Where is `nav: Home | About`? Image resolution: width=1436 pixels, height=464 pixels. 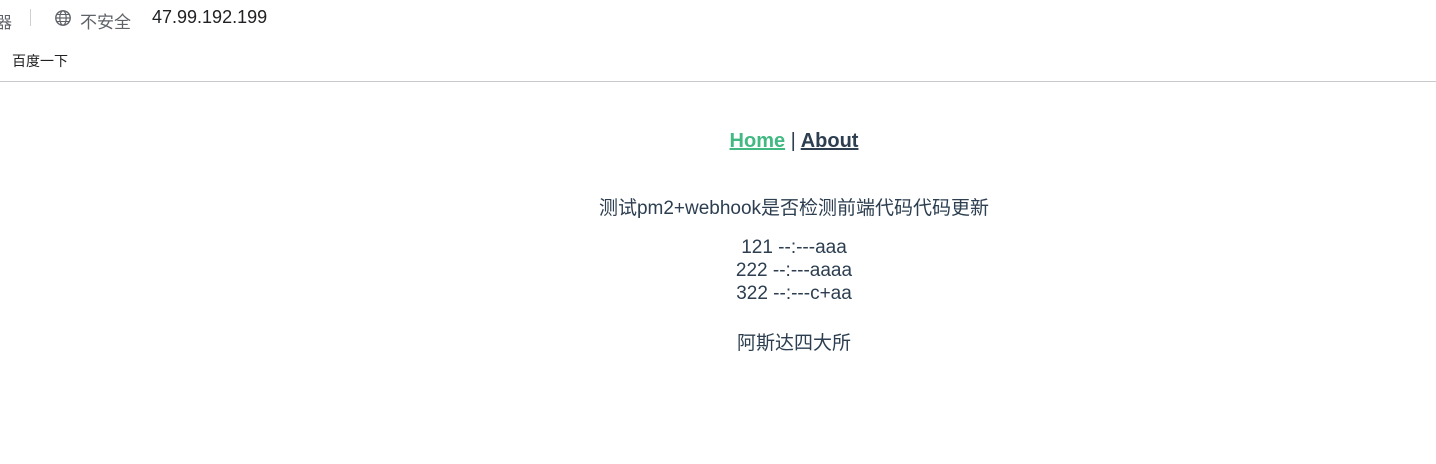 nav: Home | About is located at coordinates (718, 141).